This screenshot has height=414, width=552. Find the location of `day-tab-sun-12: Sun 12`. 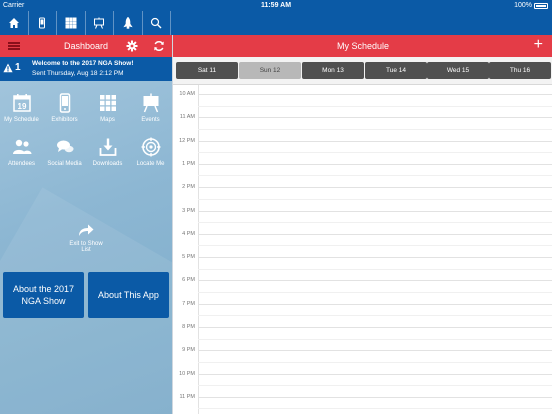

day-tab-sun-12: Sun 12 is located at coordinates (270, 70).